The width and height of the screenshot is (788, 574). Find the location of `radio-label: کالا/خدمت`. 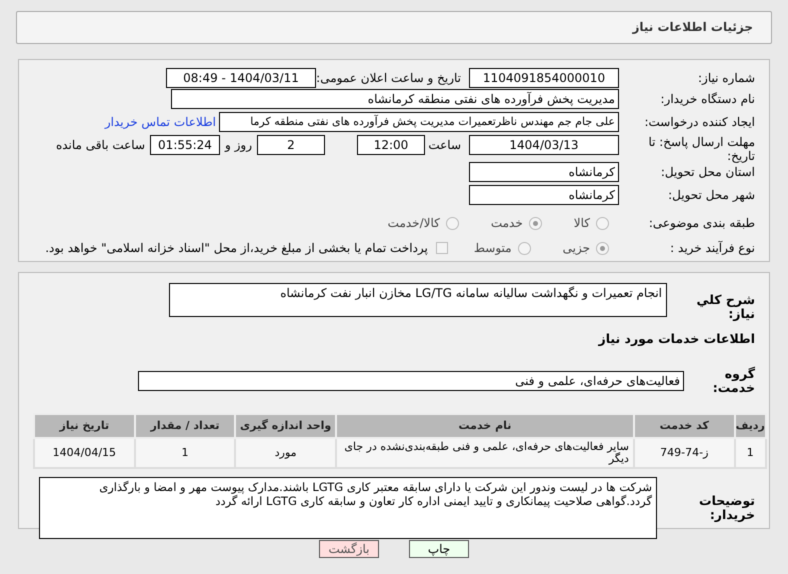

radio-label: کالا/خدمت is located at coordinates (414, 223).